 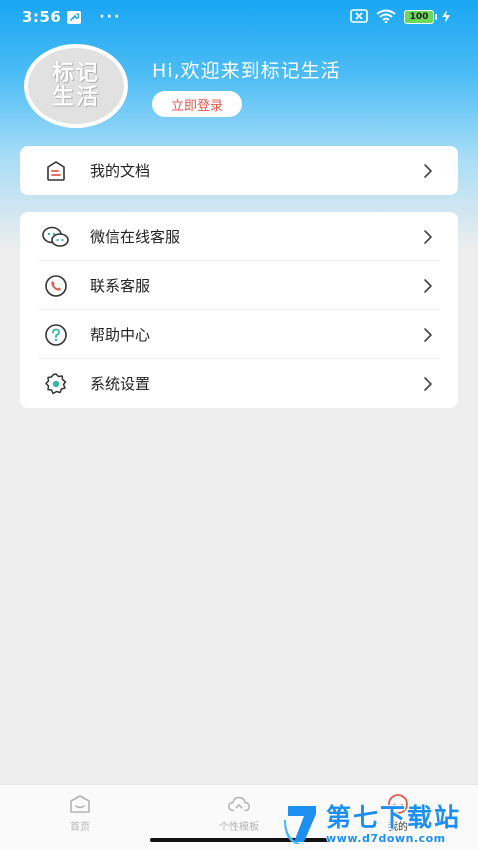 I want to click on watermark-title: 第七下载站, so click(x=394, y=817).